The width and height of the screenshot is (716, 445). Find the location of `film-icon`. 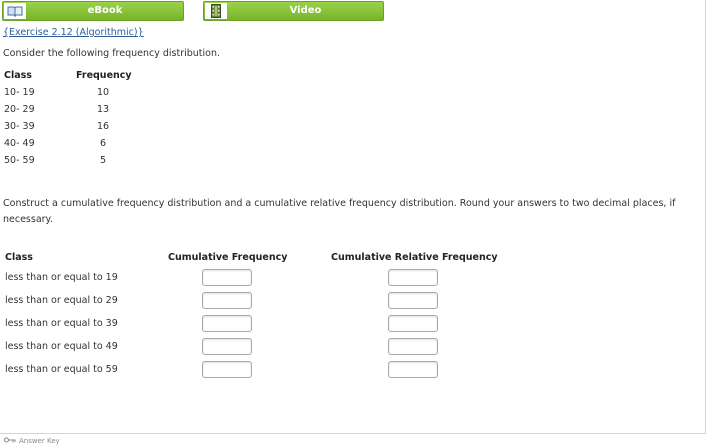

film-icon is located at coordinates (216, 11).